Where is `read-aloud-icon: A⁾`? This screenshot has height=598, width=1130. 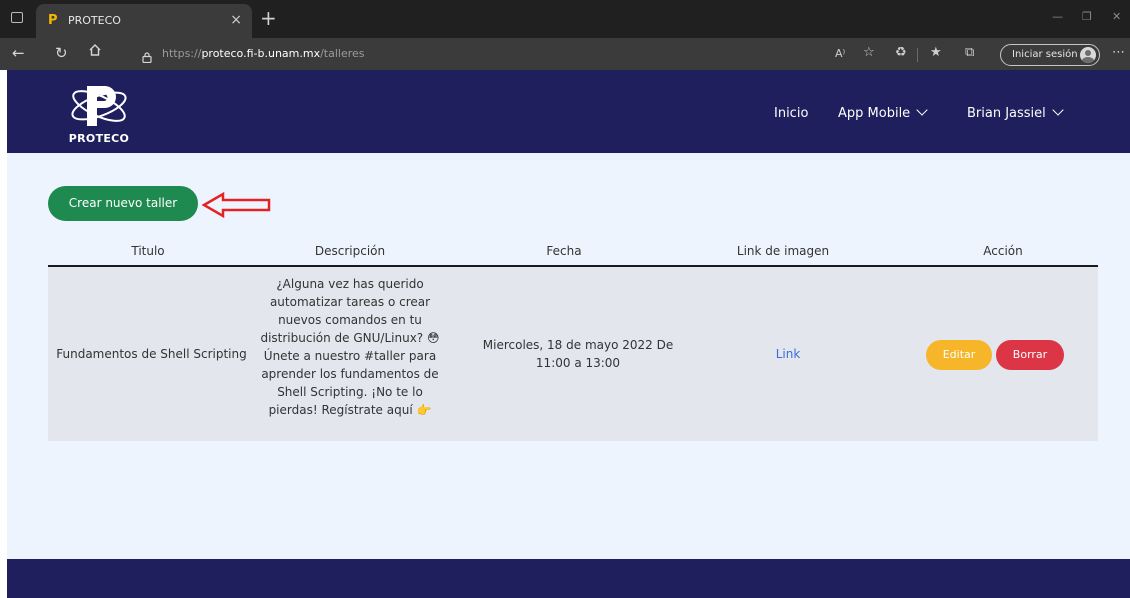
read-aloud-icon: A⁾ is located at coordinates (840, 53).